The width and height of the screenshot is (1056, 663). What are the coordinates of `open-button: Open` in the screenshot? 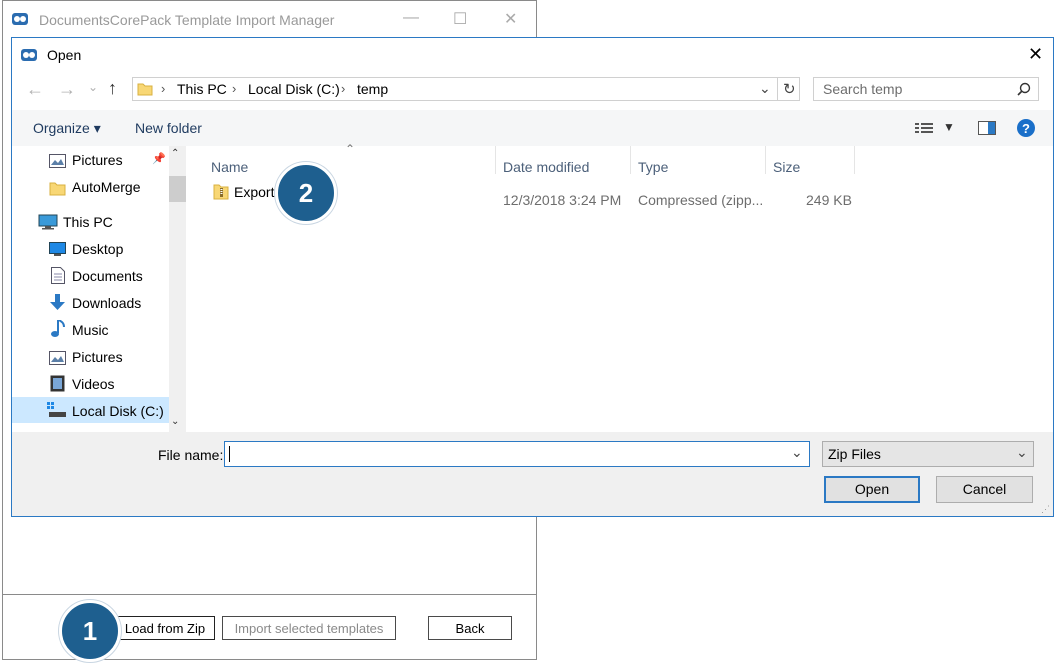 It's located at (872, 489).